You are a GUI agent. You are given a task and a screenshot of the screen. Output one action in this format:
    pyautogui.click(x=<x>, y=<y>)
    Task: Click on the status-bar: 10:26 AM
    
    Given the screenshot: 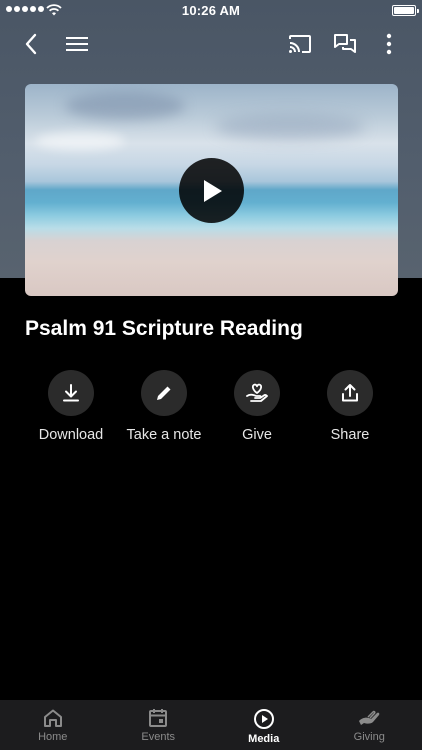 What is the action you would take?
    pyautogui.click(x=211, y=11)
    